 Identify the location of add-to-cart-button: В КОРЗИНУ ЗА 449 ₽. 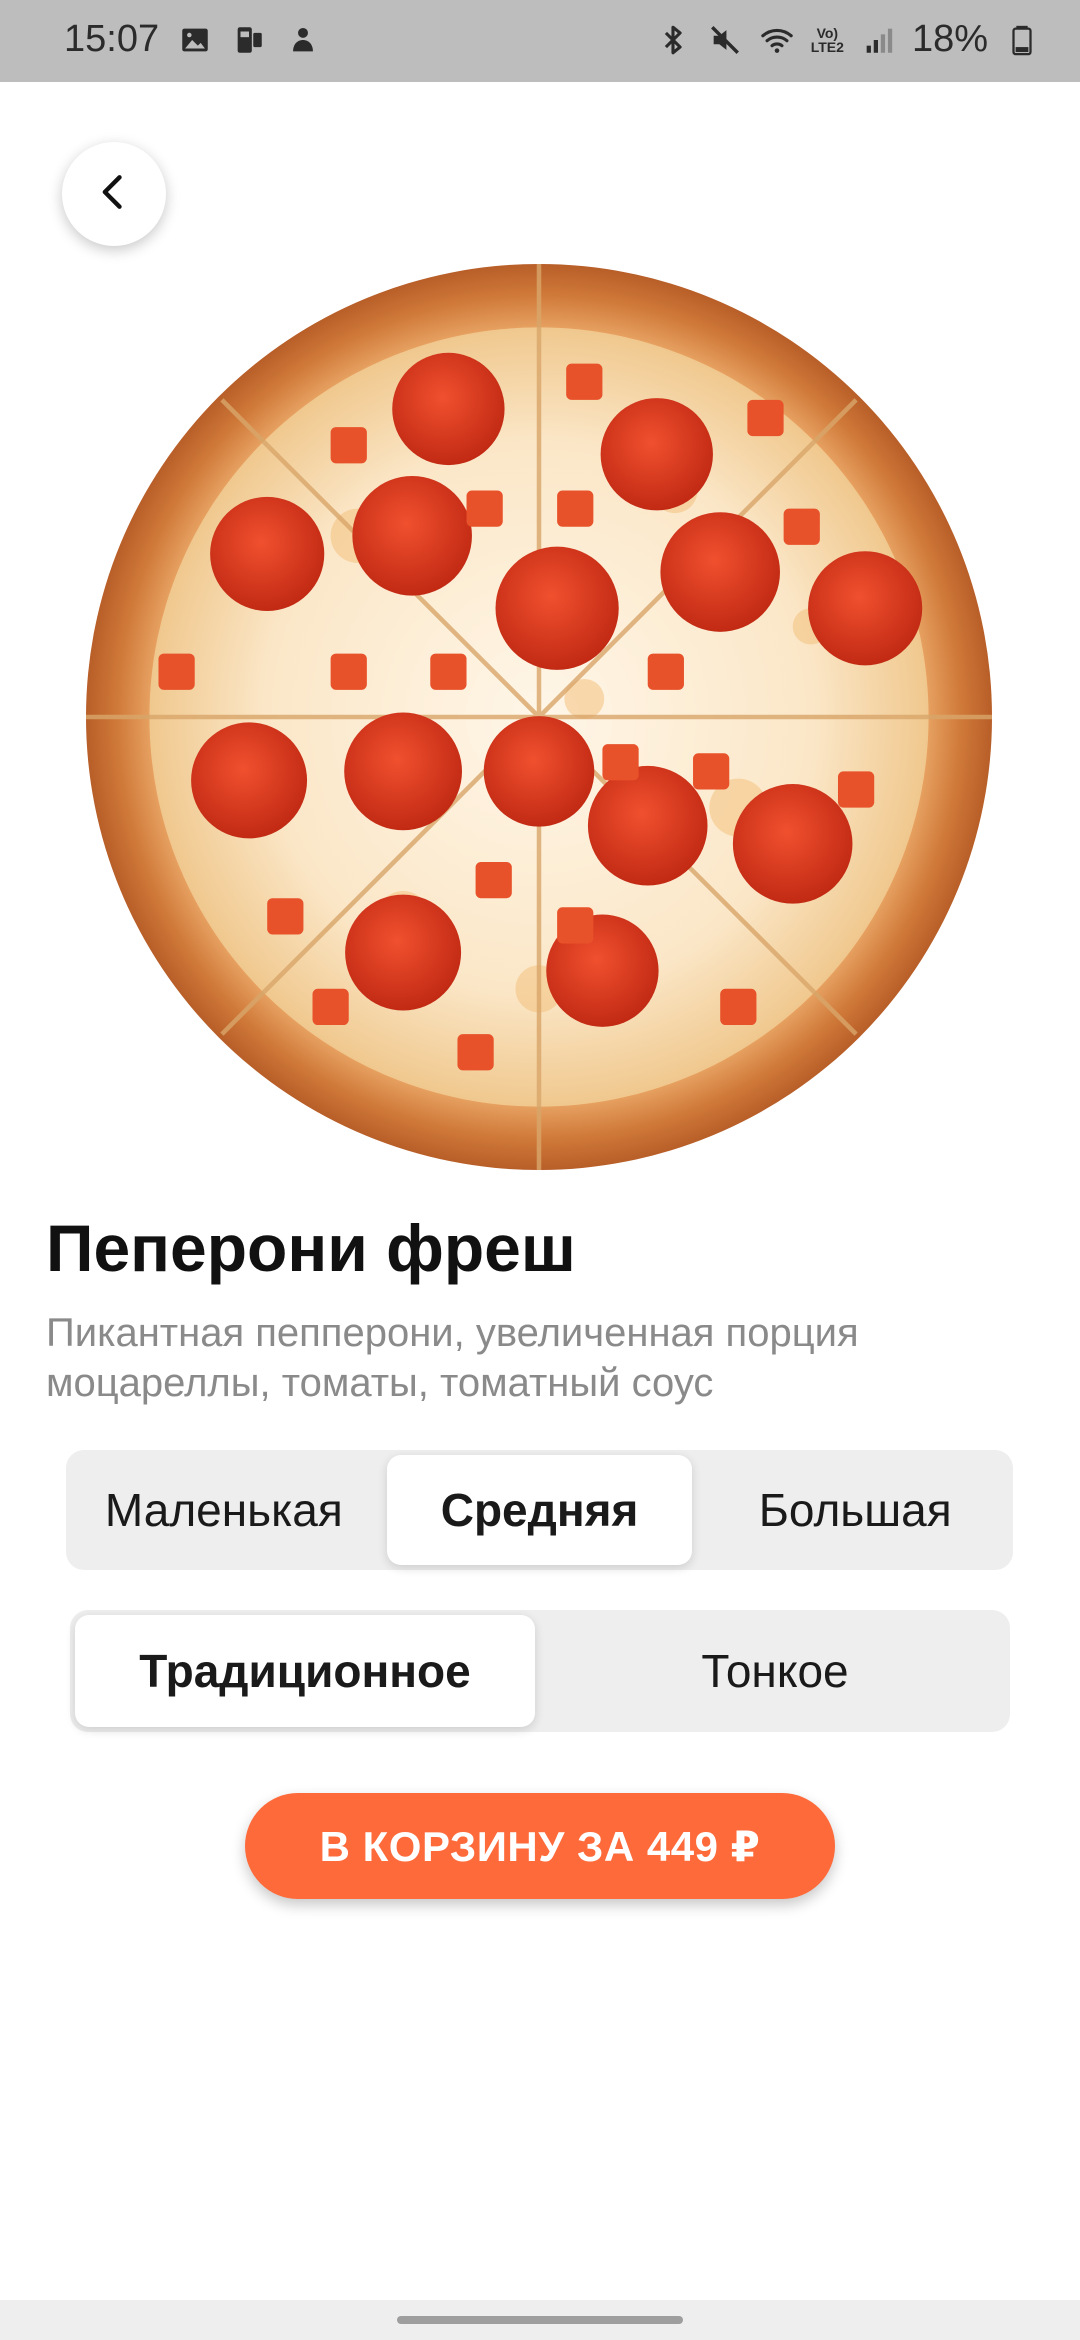
(540, 1846).